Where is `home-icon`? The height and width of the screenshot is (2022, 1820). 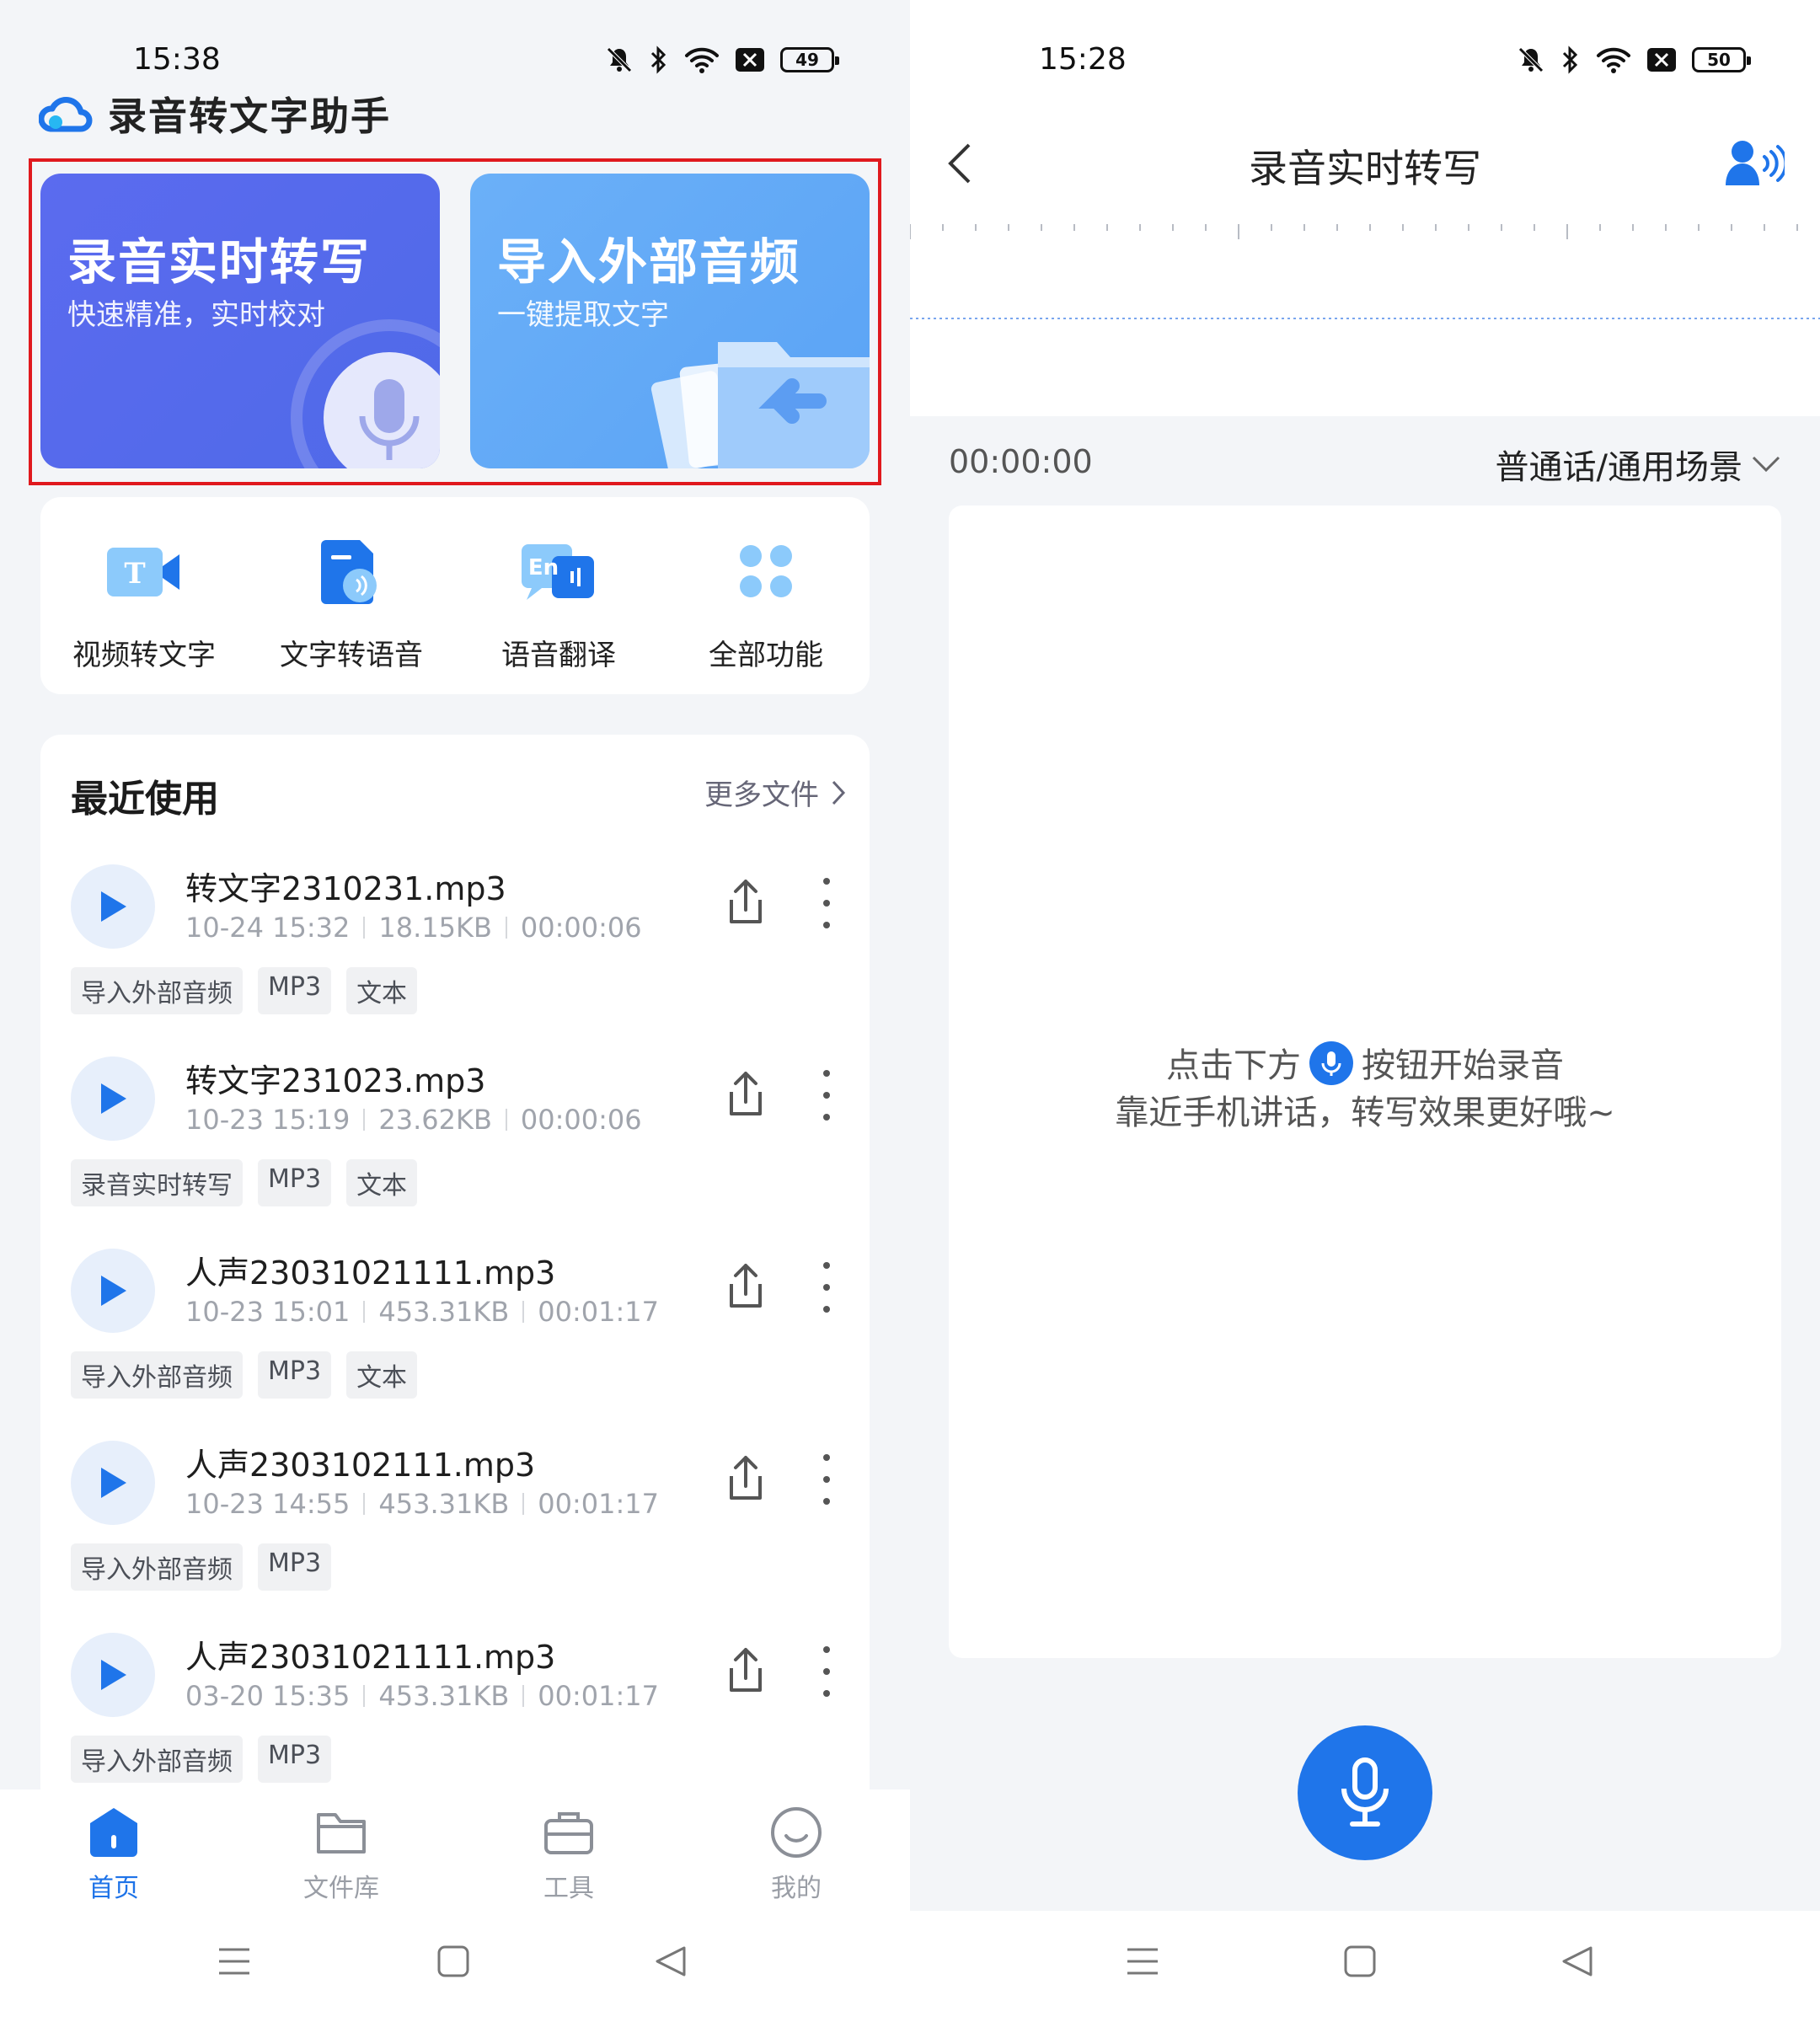
home-icon is located at coordinates (113, 1832).